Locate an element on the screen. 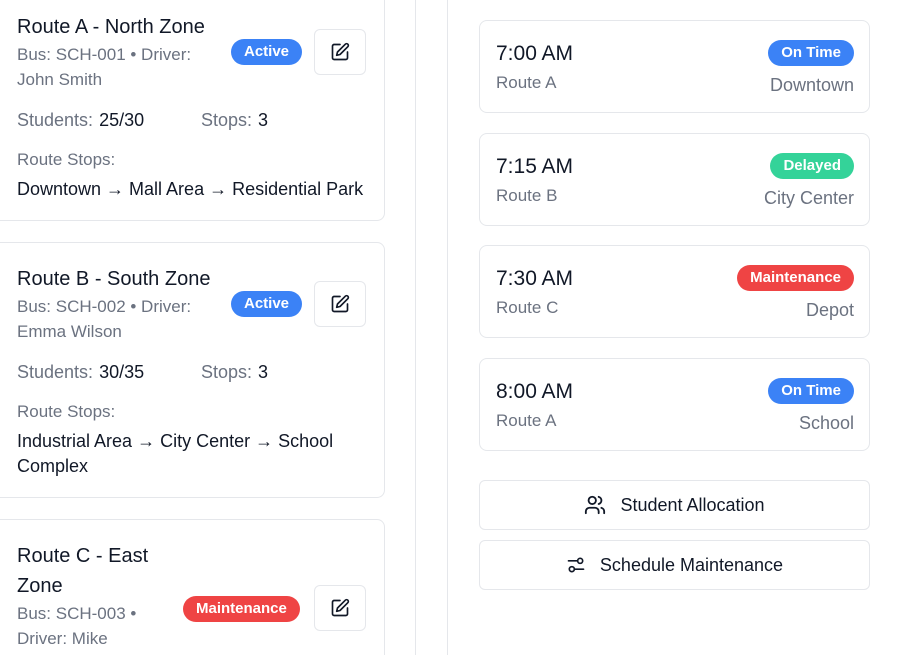 This screenshot has width=905, height=655. route-bus-driver: Bus: SCH-001 • Driver: John Smith is located at coordinates (104, 67).